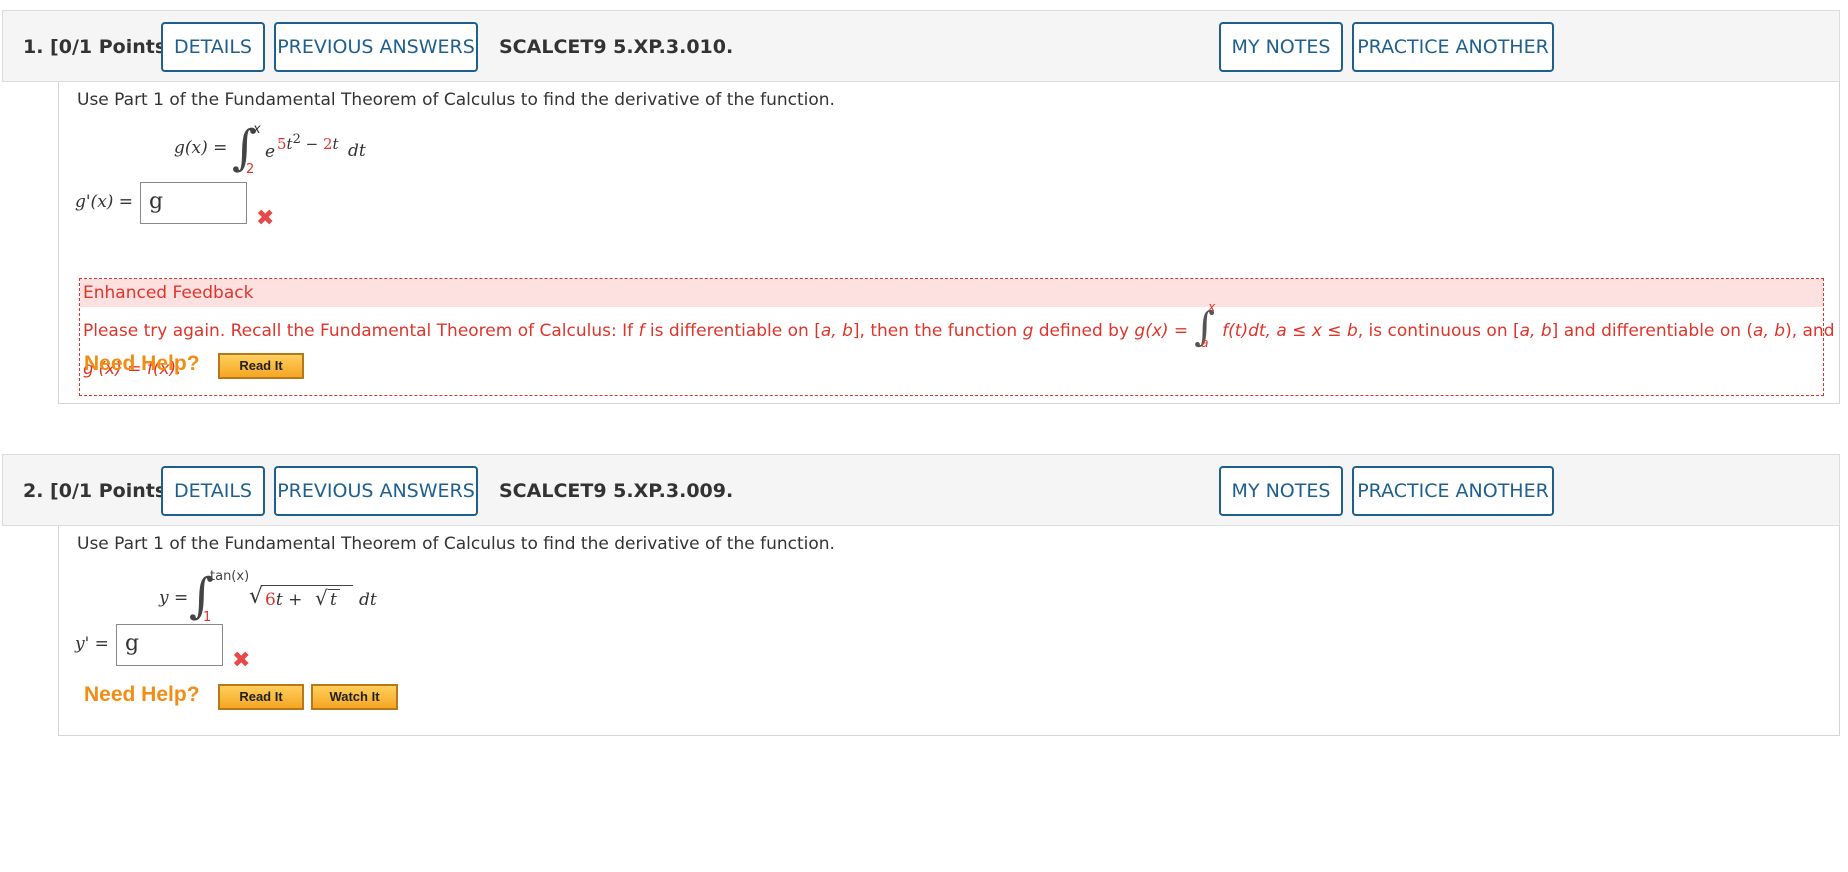  I want to click on feedback-text: is differentiable on [, so click(732, 331).